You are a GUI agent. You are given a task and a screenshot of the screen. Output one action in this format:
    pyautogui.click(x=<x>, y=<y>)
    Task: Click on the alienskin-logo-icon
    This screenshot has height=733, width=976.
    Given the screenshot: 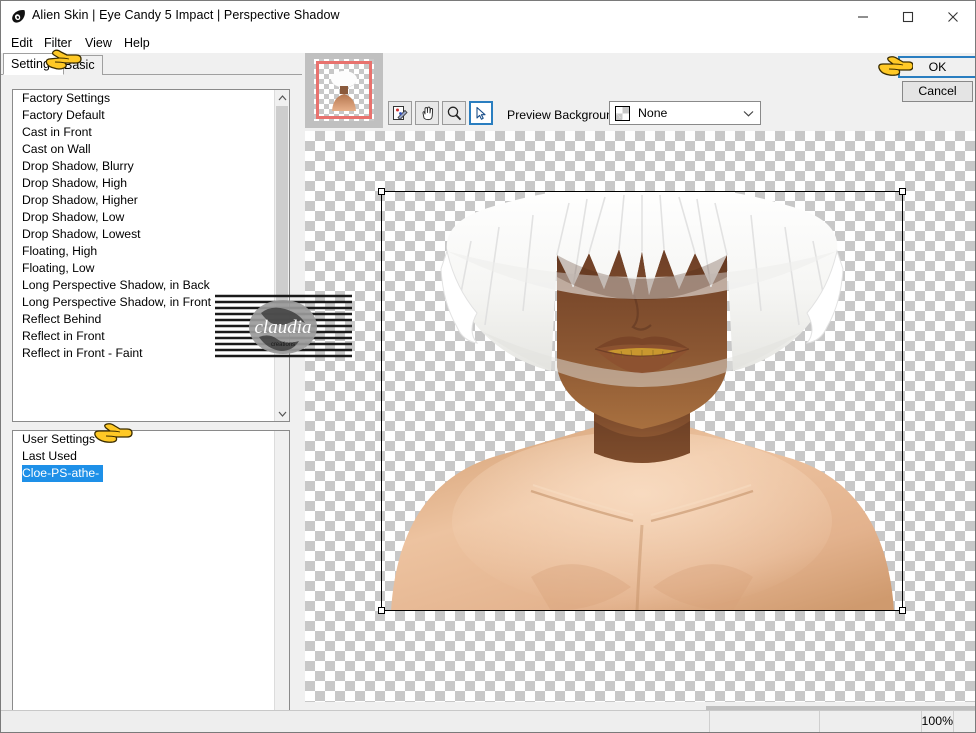 What is the action you would take?
    pyautogui.click(x=18, y=16)
    